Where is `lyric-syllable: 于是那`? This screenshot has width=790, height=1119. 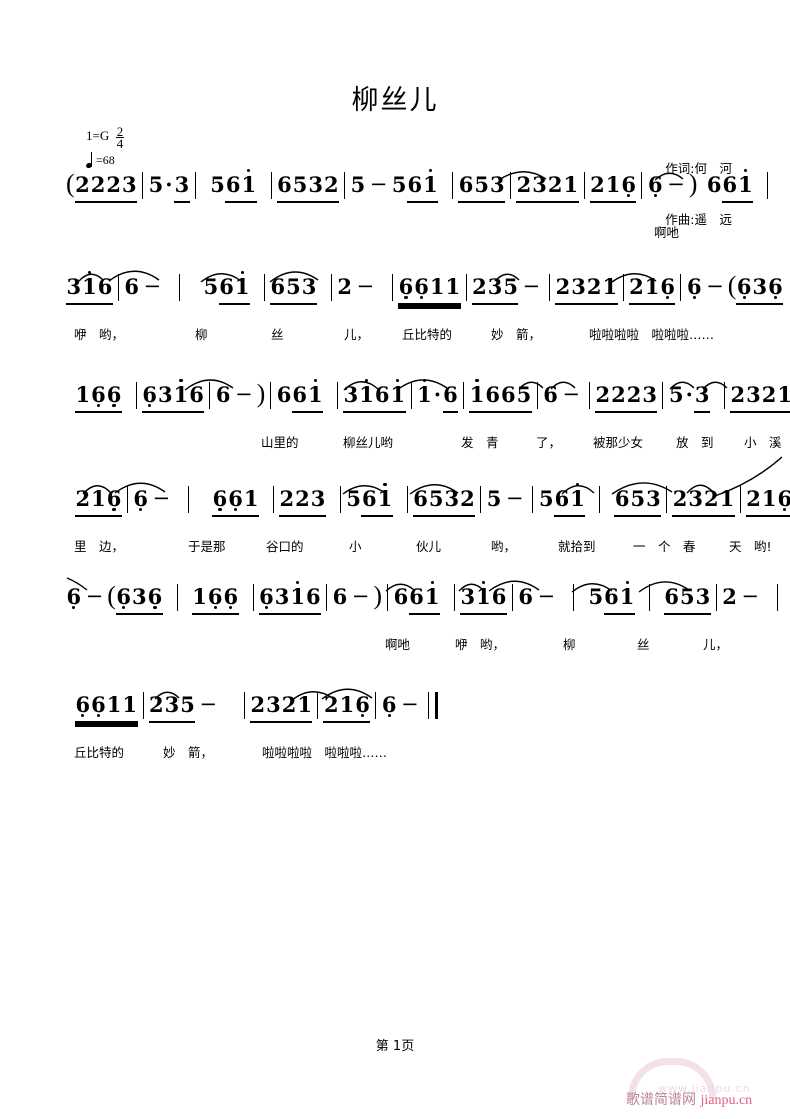 lyric-syllable: 于是那 is located at coordinates (207, 546).